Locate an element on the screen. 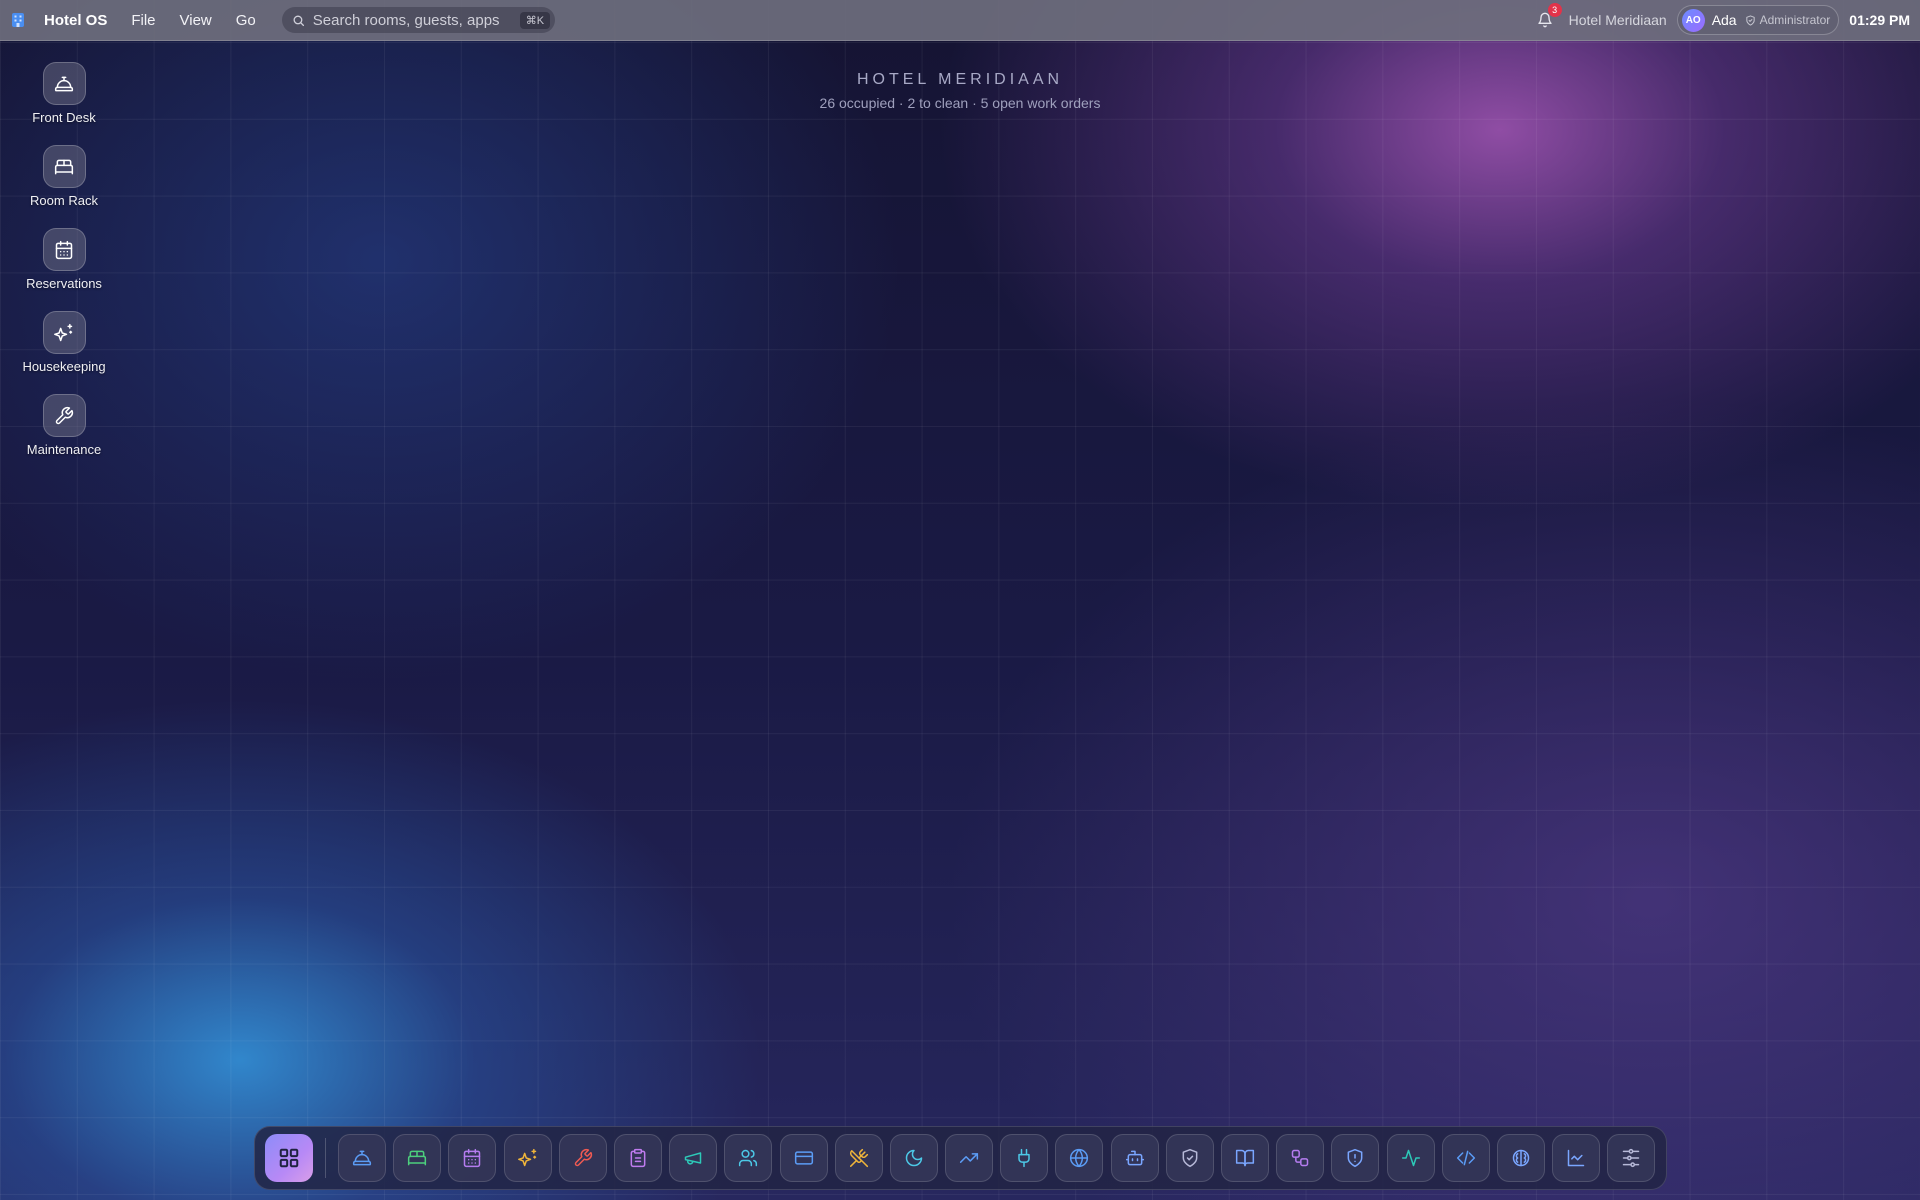 The height and width of the screenshot is (1200, 1920). dock-app-brain is located at coordinates (1520, 1158).